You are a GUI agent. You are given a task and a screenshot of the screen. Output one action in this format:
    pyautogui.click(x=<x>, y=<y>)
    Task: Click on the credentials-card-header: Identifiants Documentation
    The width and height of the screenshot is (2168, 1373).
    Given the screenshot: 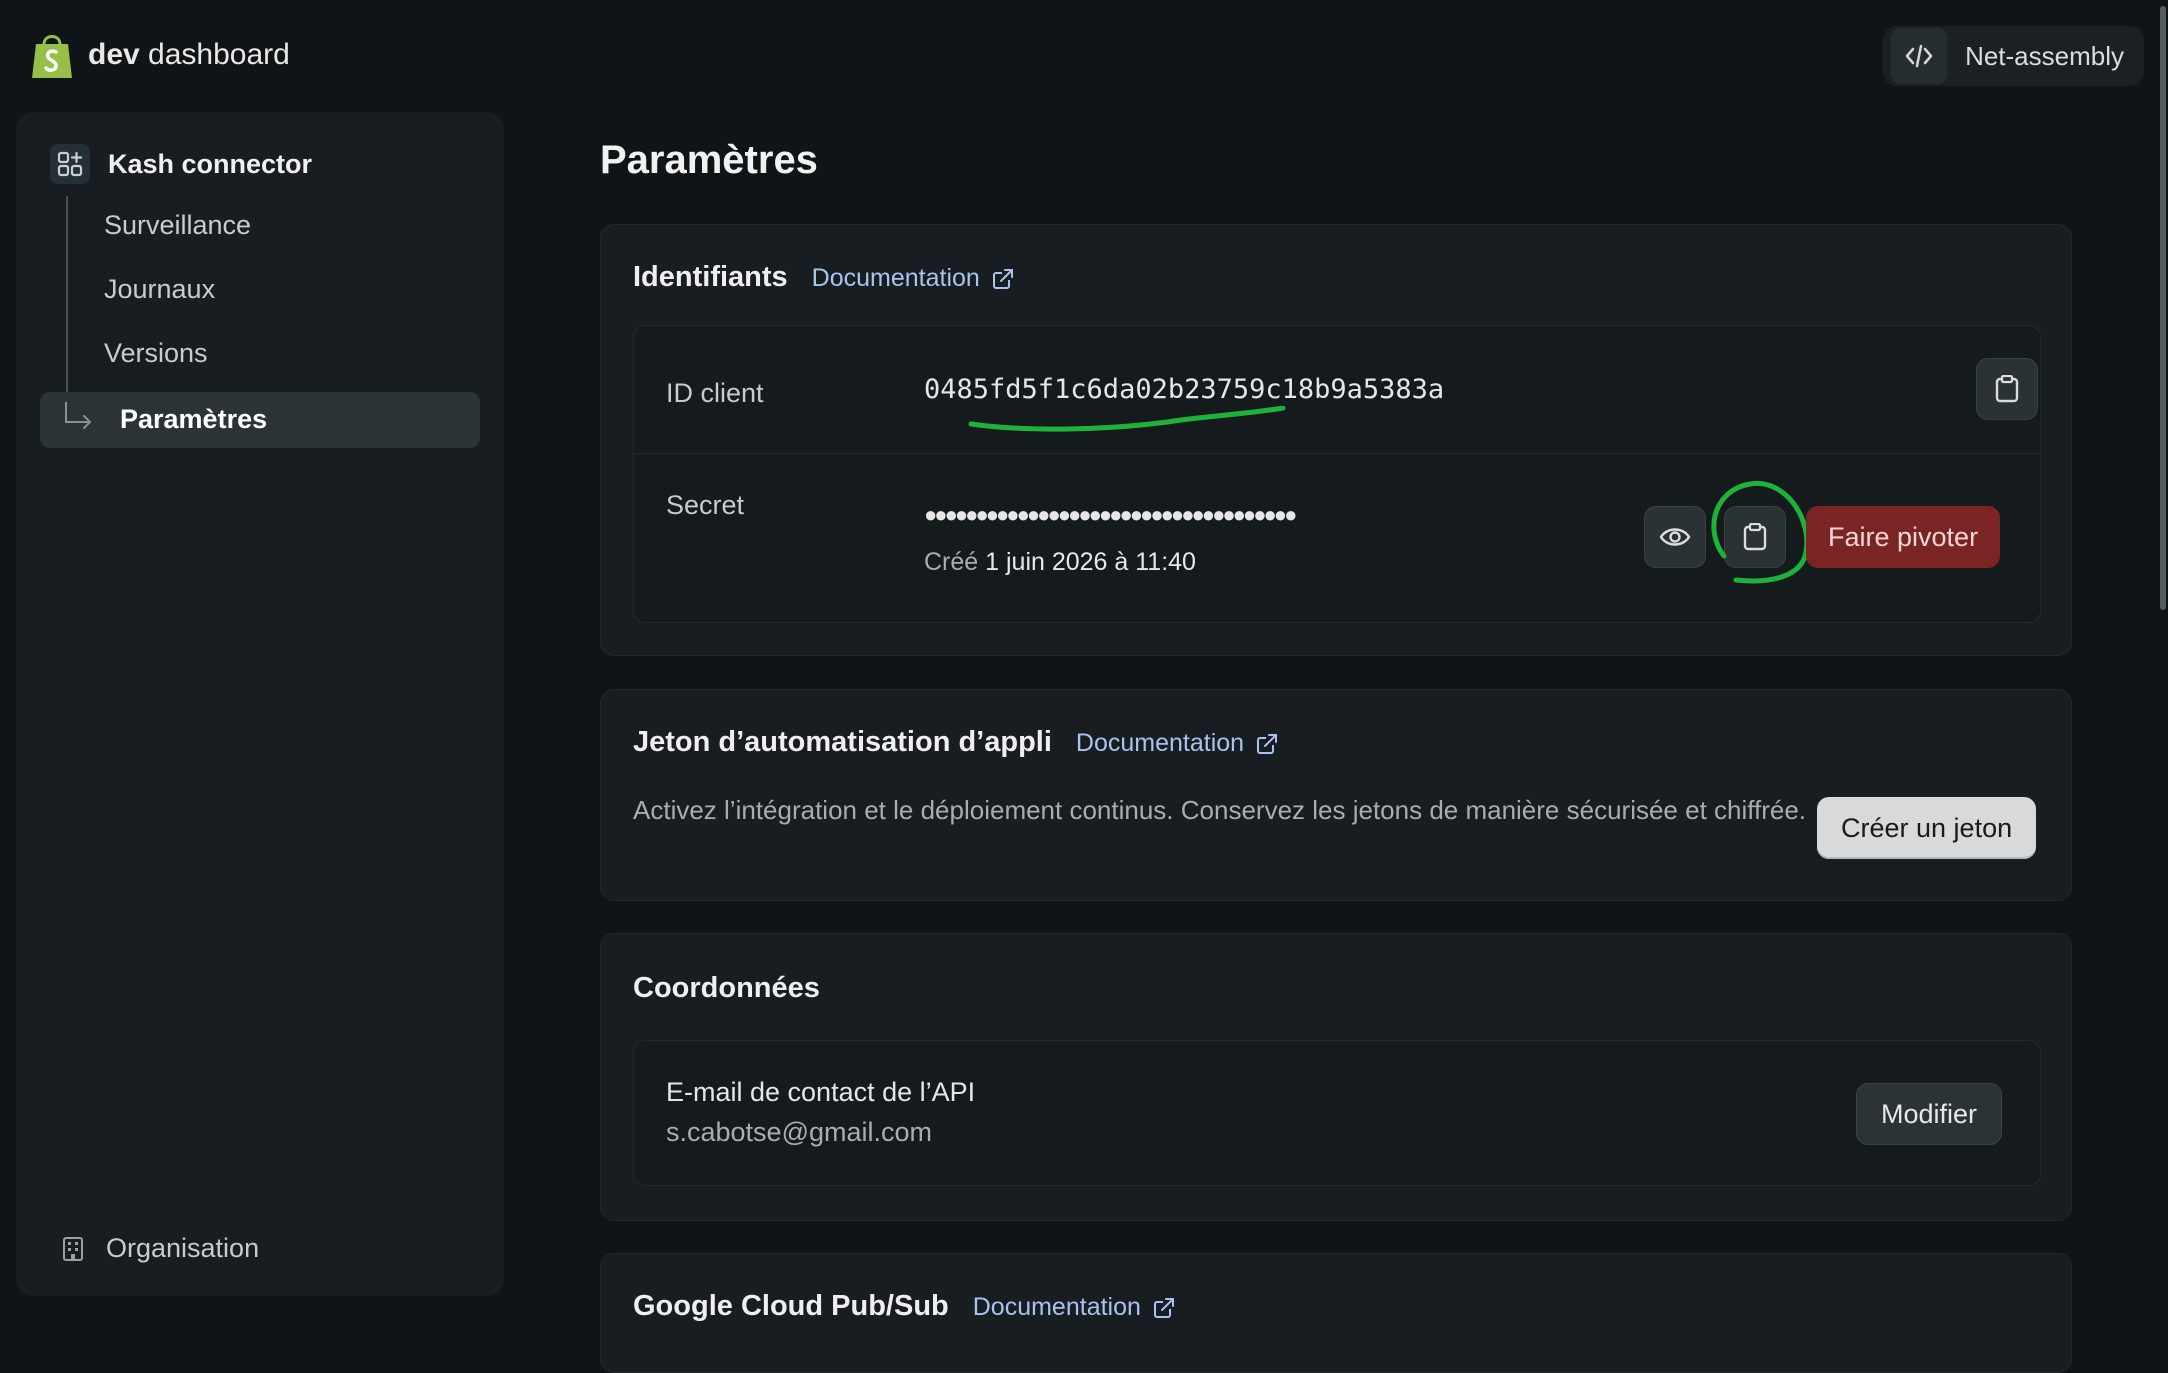 What is the action you would take?
    pyautogui.click(x=823, y=277)
    